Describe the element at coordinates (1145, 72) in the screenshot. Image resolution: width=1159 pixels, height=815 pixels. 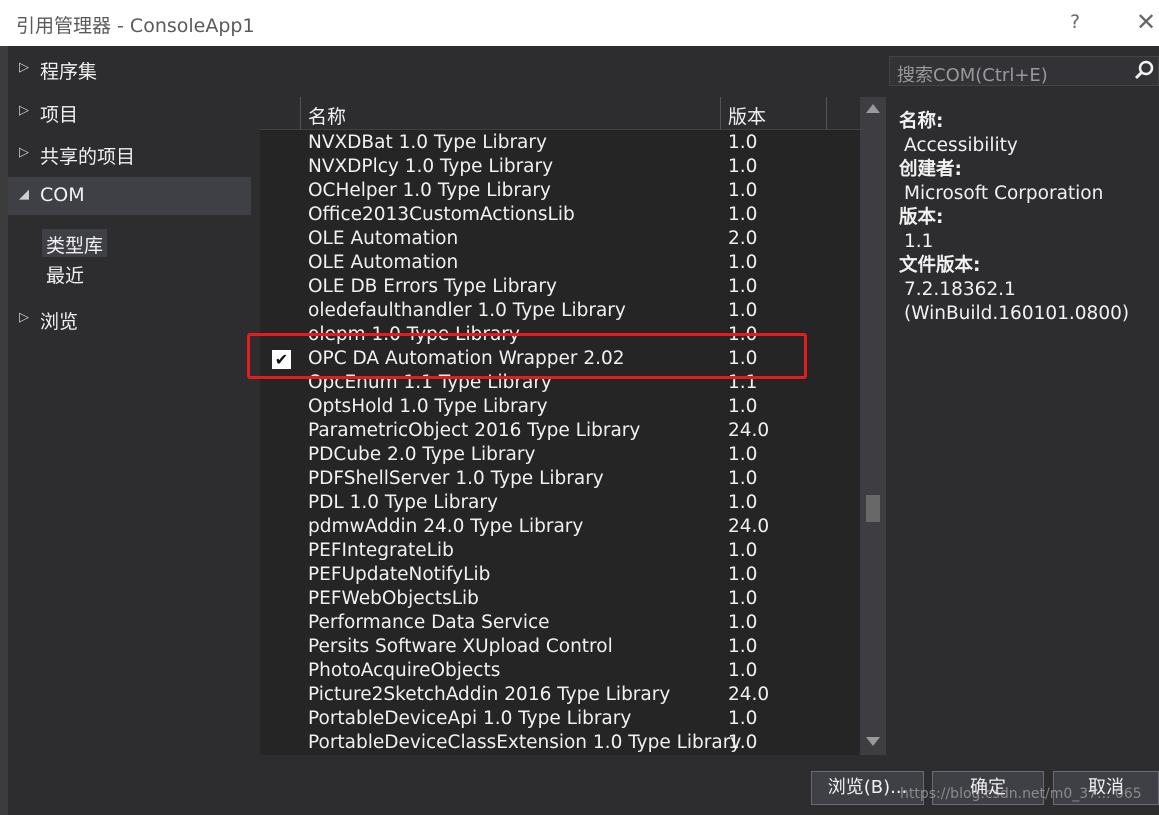
I see `search-icon` at that location.